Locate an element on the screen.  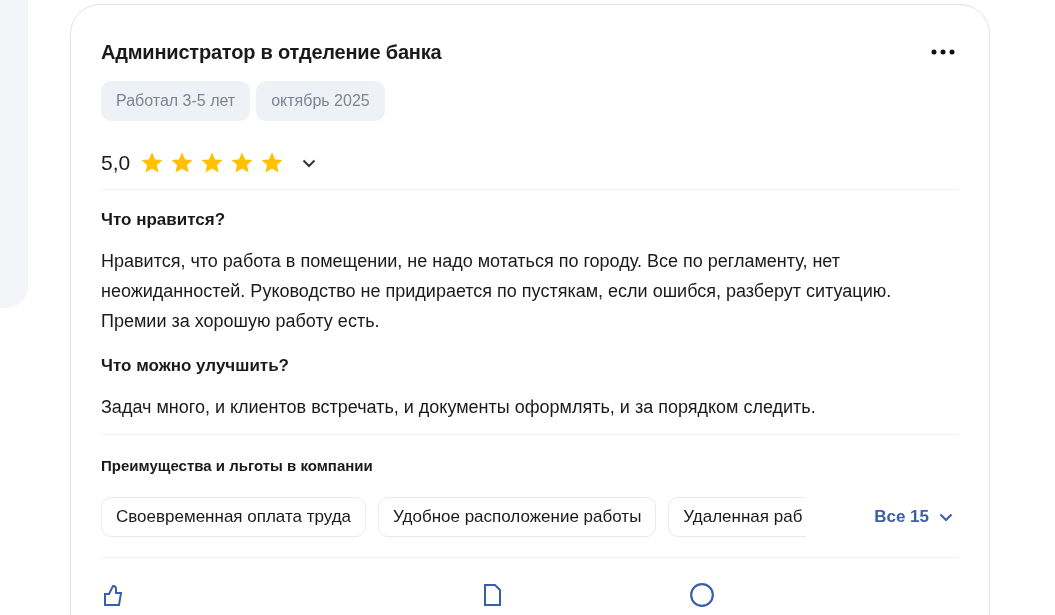
benefit-chip: Удобное расположение работы is located at coordinates (517, 517).